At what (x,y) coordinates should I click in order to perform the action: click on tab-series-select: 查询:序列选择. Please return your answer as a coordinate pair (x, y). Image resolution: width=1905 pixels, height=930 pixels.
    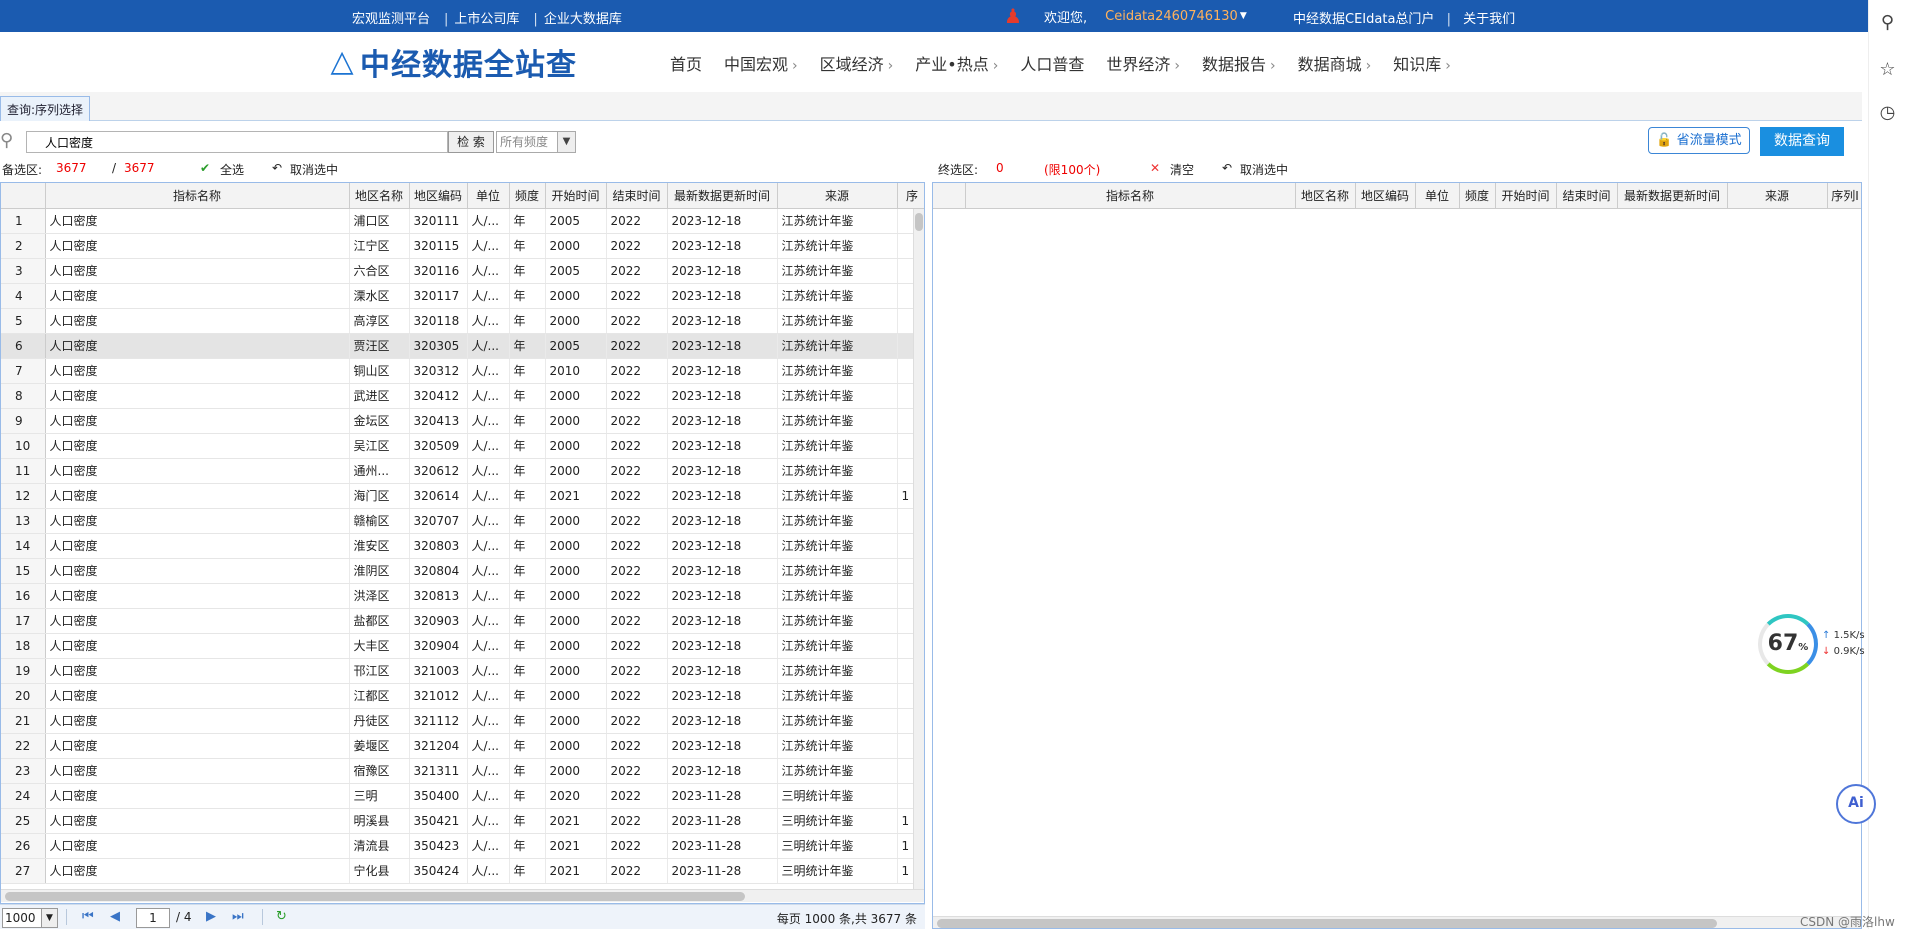
    Looking at the image, I should click on (45, 108).